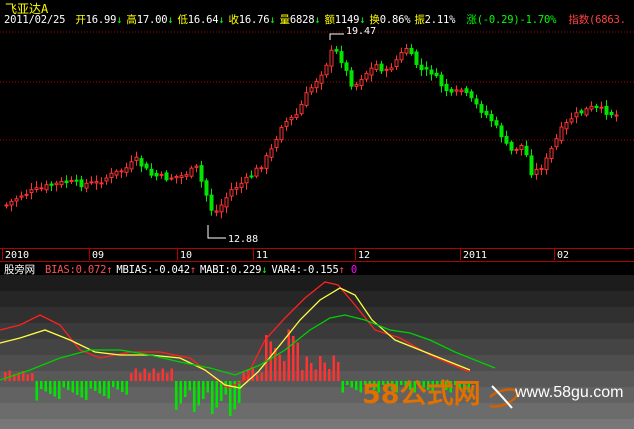 Image resolution: width=634 pixels, height=429 pixels. What do you see at coordinates (569, 392) in the screenshot?
I see `watermark-url: www.58gu.com` at bounding box center [569, 392].